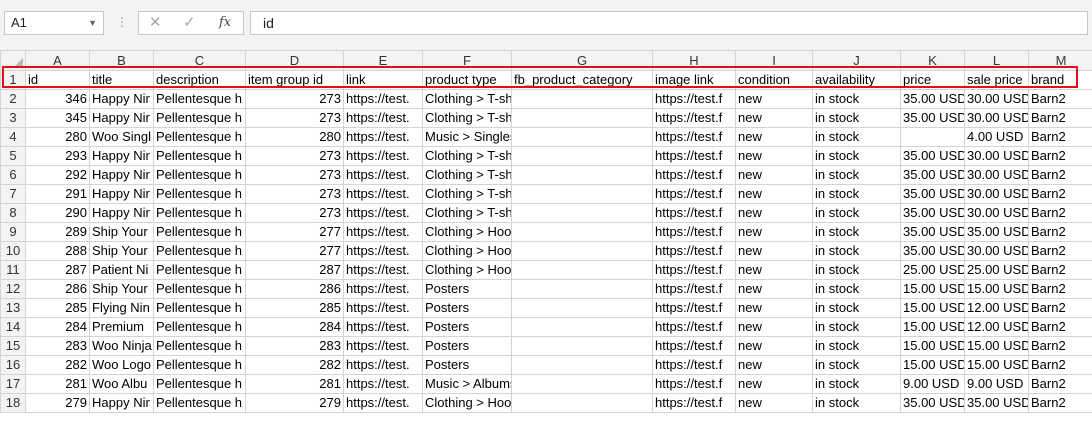 The height and width of the screenshot is (421, 1092). What do you see at coordinates (932, 289) in the screenshot?
I see `cell-k12: 15.00 USD` at bounding box center [932, 289].